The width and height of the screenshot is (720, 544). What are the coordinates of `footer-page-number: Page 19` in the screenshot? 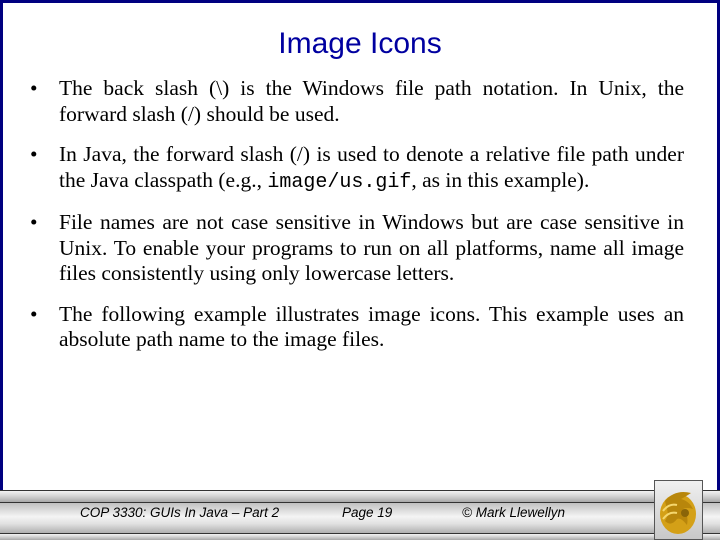 It's located at (367, 512).